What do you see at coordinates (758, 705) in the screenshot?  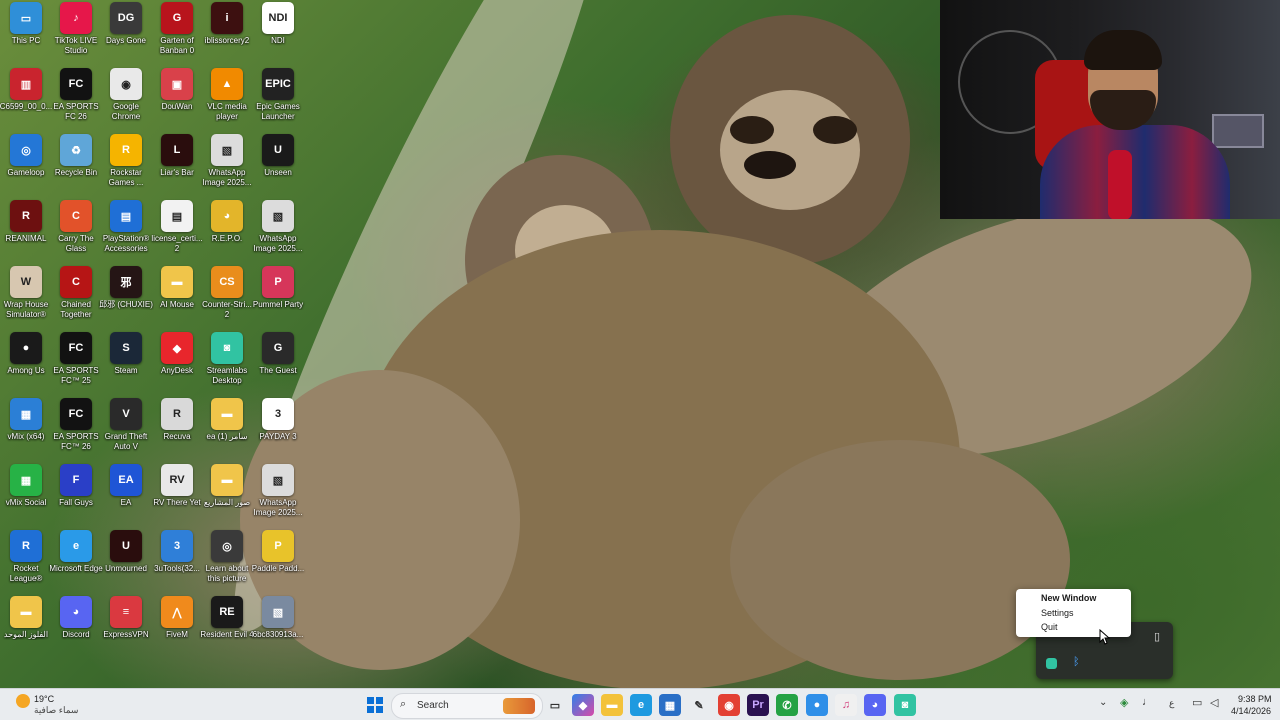 I see `premiere-icon: Pr` at bounding box center [758, 705].